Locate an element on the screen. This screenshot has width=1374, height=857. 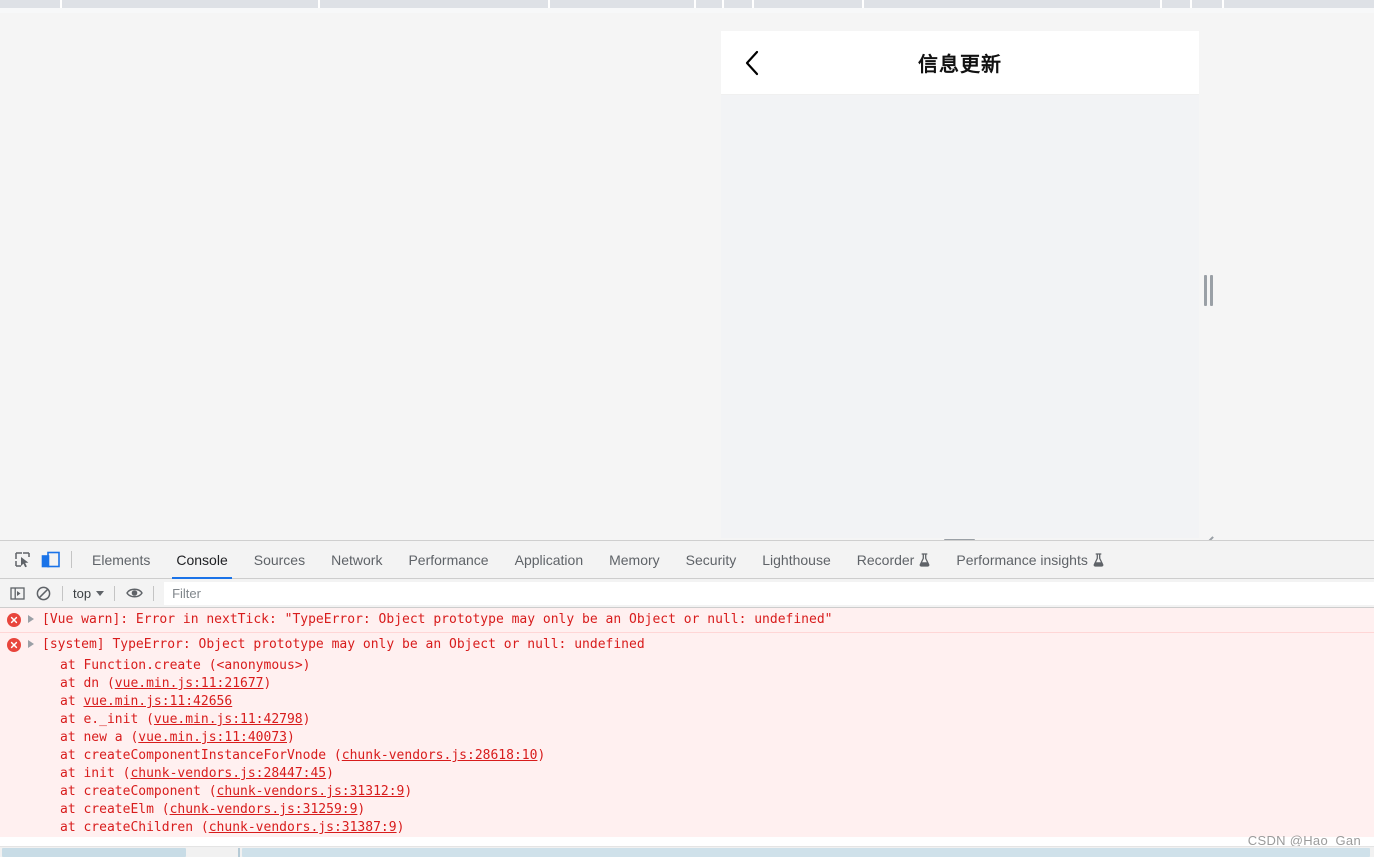
horizontal-scrollbar is located at coordinates (687, 851).